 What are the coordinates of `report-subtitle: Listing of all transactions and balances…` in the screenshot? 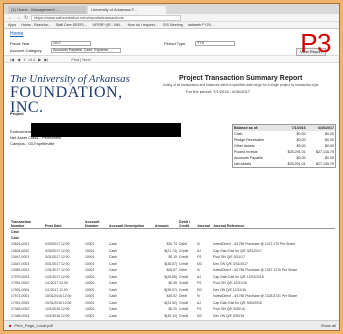 It's located at (241, 85).